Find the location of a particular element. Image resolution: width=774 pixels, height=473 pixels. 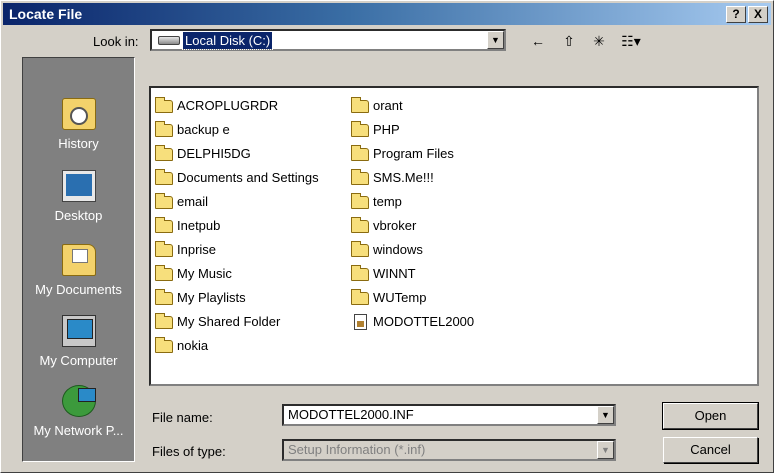

filename-value: MODOTTEL2000.INF is located at coordinates (351, 414).